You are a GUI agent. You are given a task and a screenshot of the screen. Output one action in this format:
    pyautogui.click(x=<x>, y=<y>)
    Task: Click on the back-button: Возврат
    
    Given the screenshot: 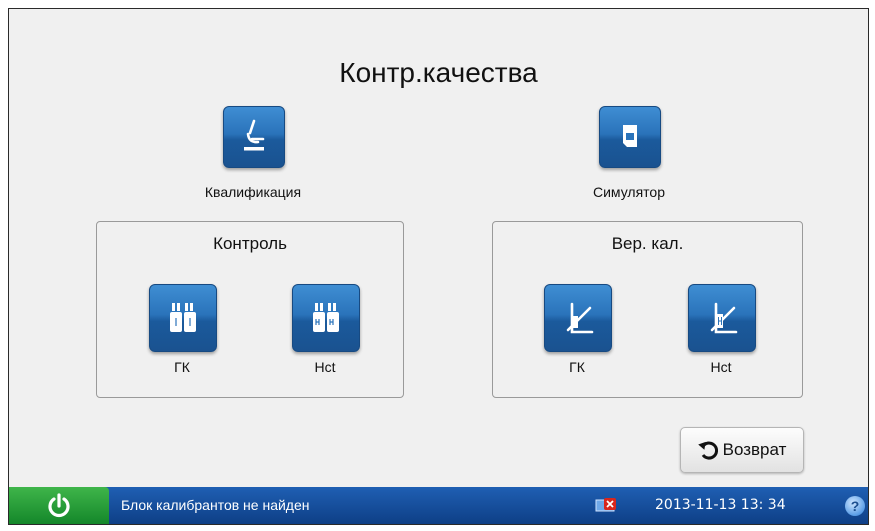 What is the action you would take?
    pyautogui.click(x=742, y=450)
    